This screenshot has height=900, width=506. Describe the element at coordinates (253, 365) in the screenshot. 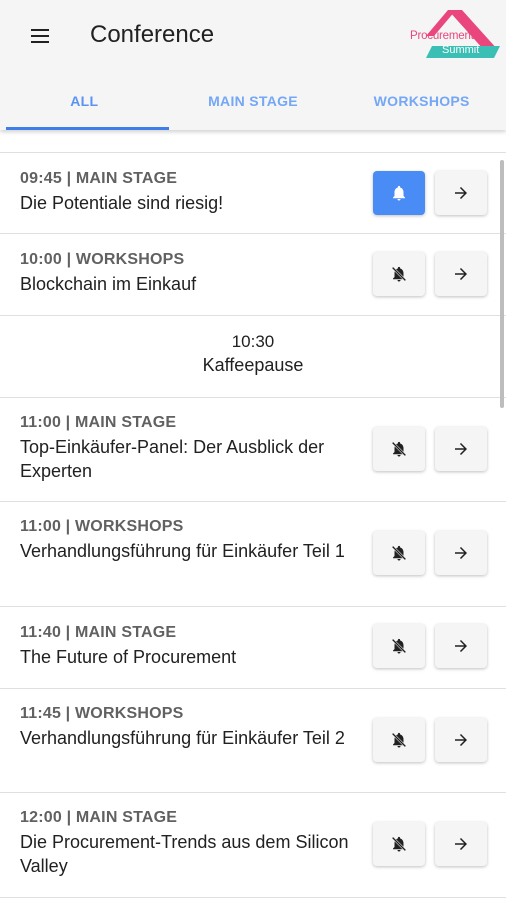

I see `break-label: Kaffeepause` at that location.